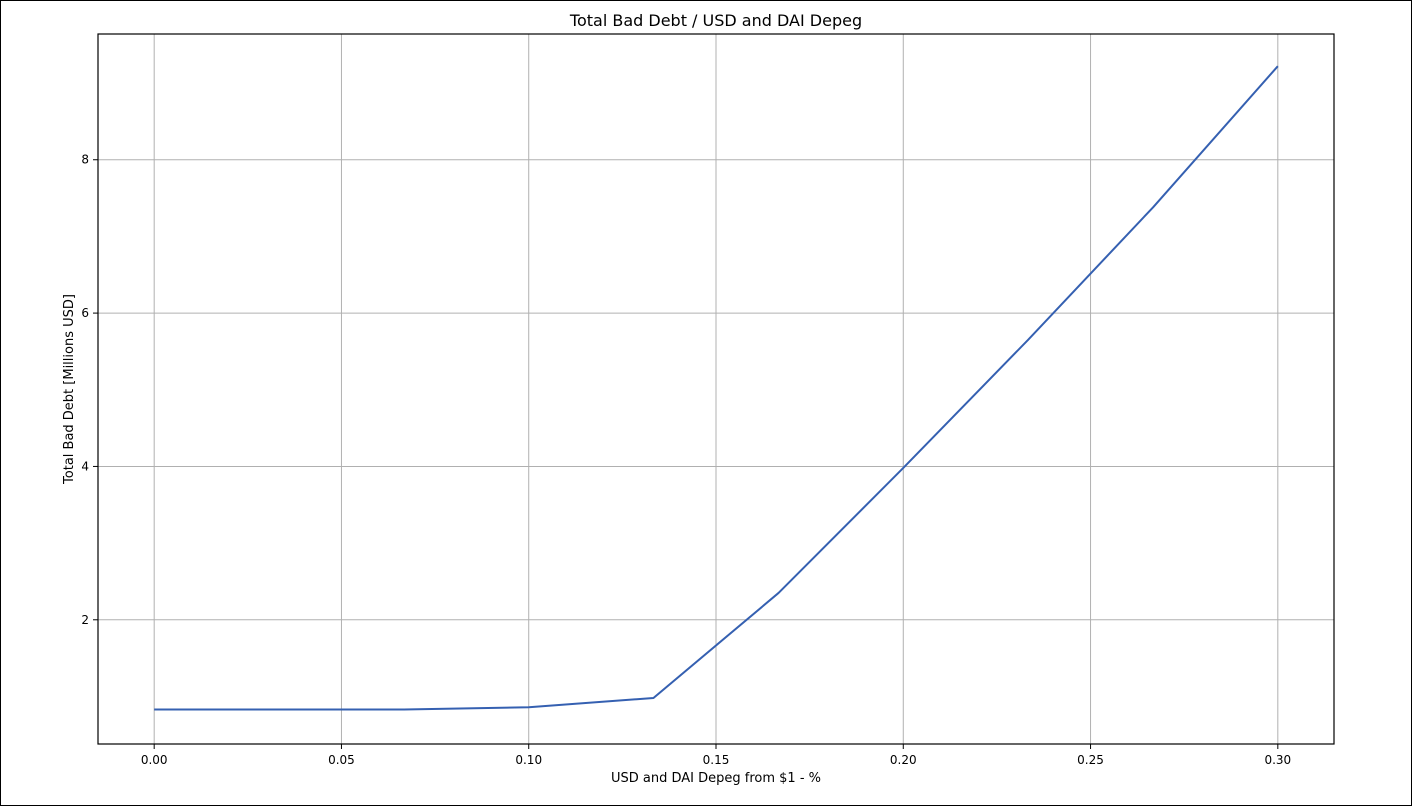 The height and width of the screenshot is (806, 1412). I want to click on x-tick-label: 0.10, so click(528, 760).